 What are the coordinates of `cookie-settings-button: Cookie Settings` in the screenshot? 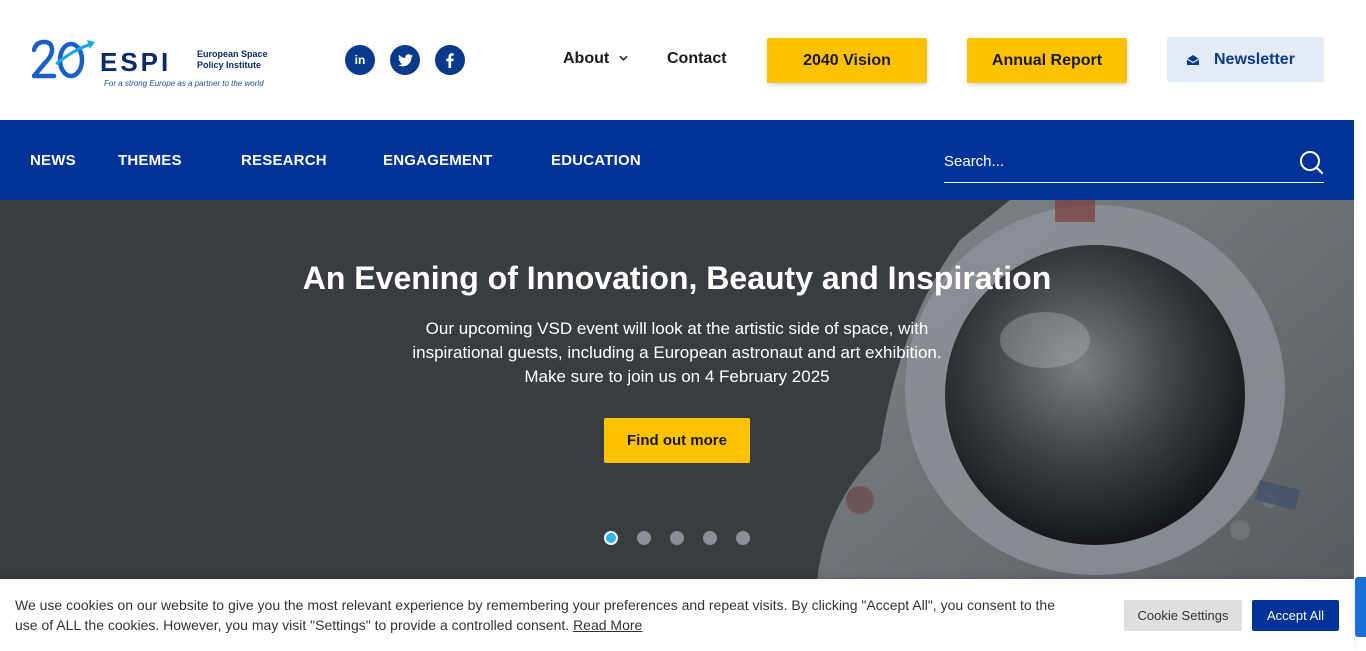 It's located at (1183, 615).